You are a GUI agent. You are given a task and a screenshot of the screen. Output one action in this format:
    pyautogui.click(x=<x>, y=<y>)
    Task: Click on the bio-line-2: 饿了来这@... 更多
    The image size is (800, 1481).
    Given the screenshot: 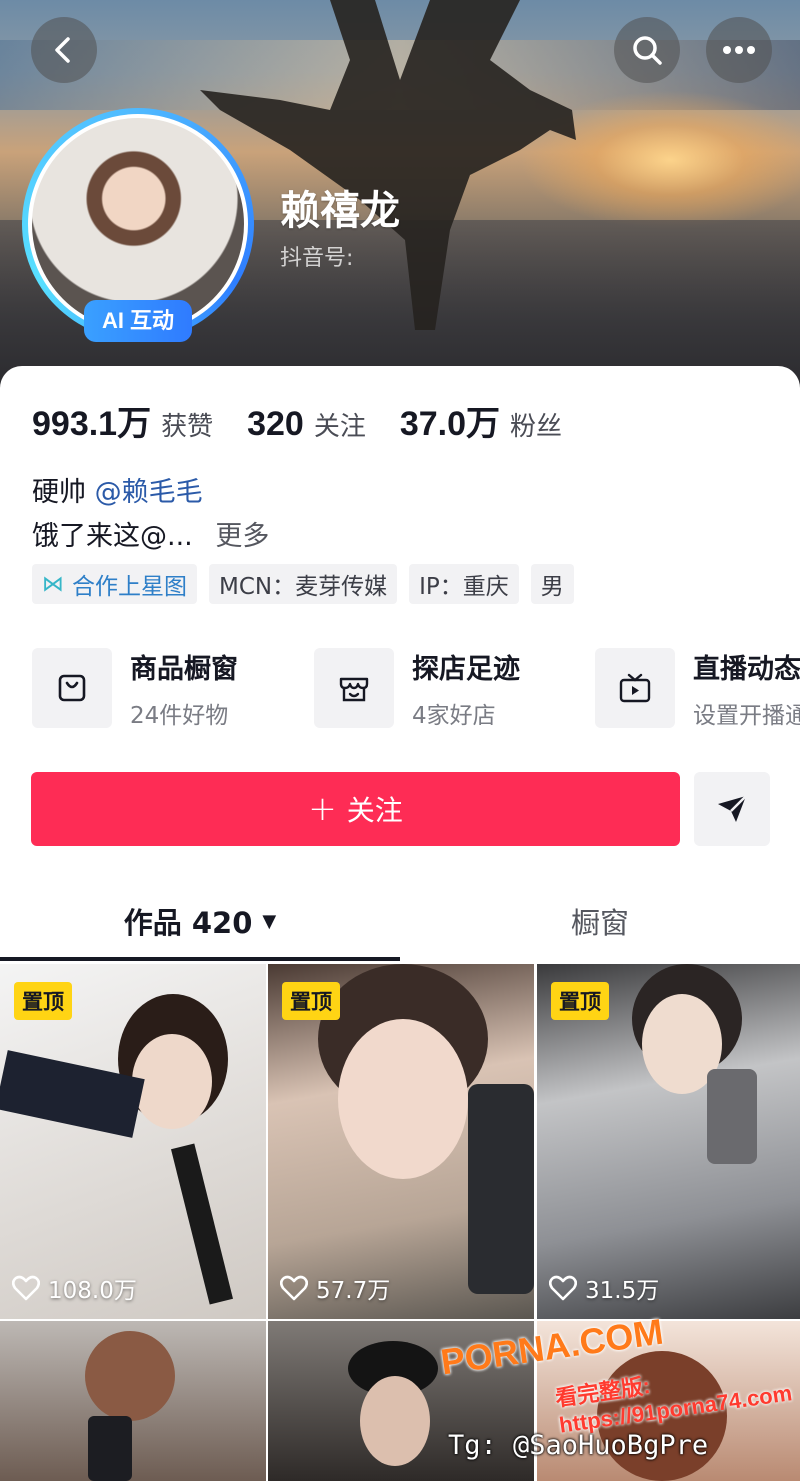 What is the action you would take?
    pyautogui.click(x=150, y=533)
    